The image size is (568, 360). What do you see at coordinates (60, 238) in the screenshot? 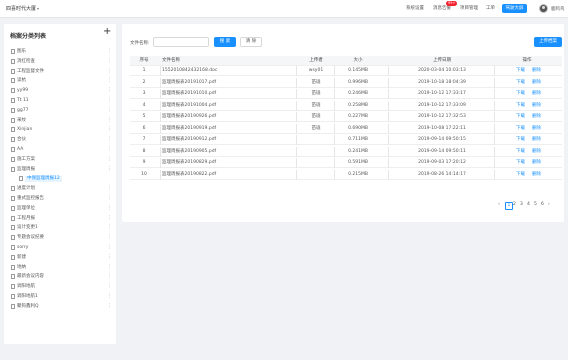
I see `sidebar-item: 专题会议纪要 ⋮` at bounding box center [60, 238].